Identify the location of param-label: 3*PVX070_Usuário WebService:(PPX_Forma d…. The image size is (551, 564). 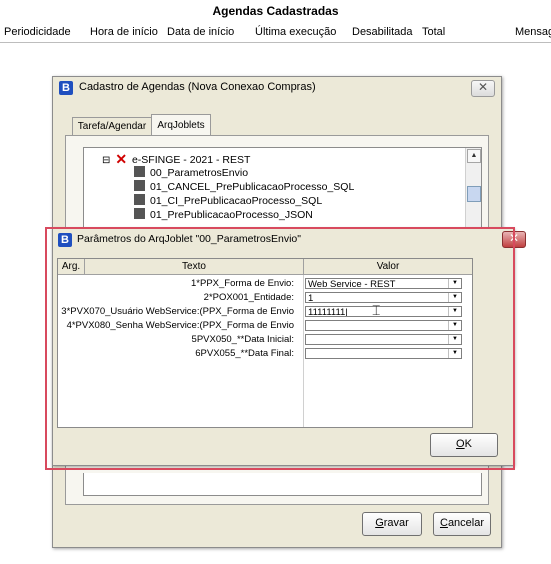
(177, 311).